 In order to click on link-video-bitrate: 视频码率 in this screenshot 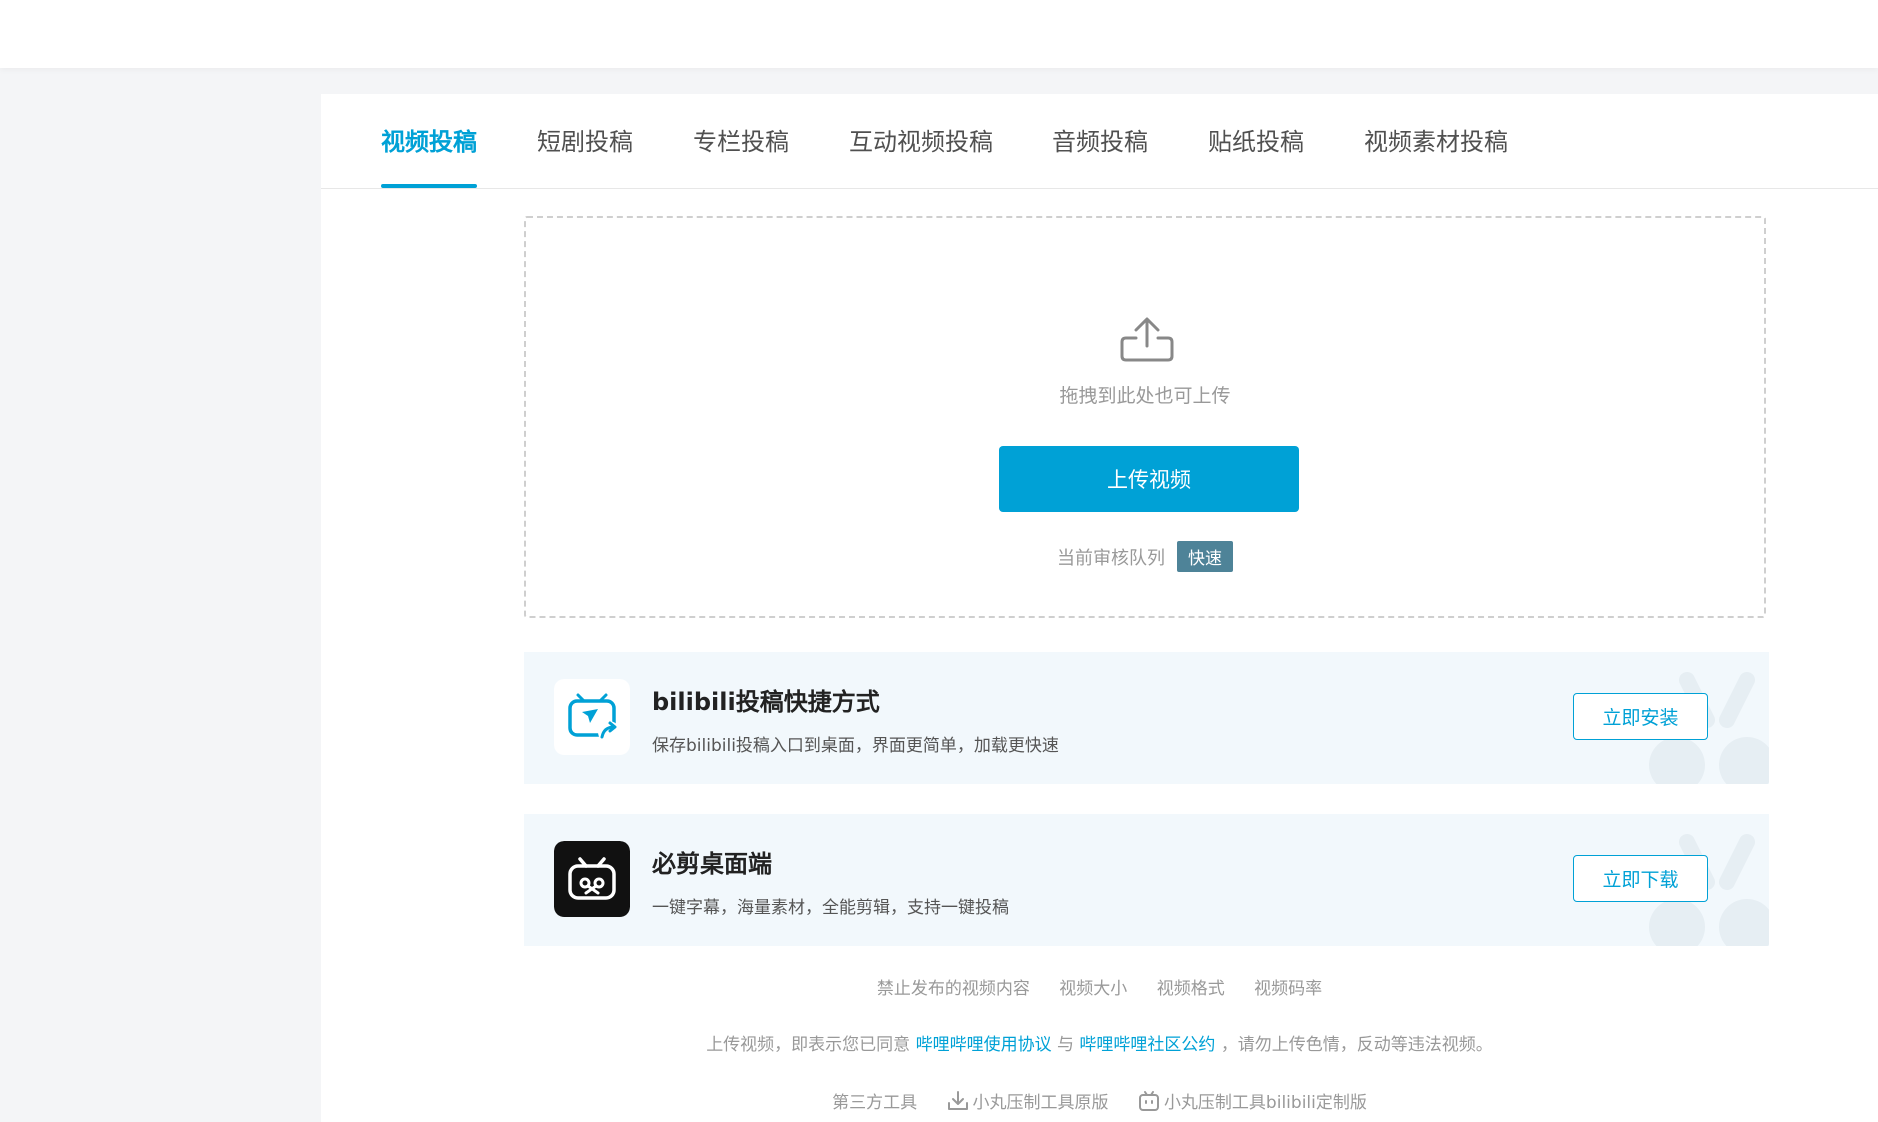, I will do `click(1288, 989)`.